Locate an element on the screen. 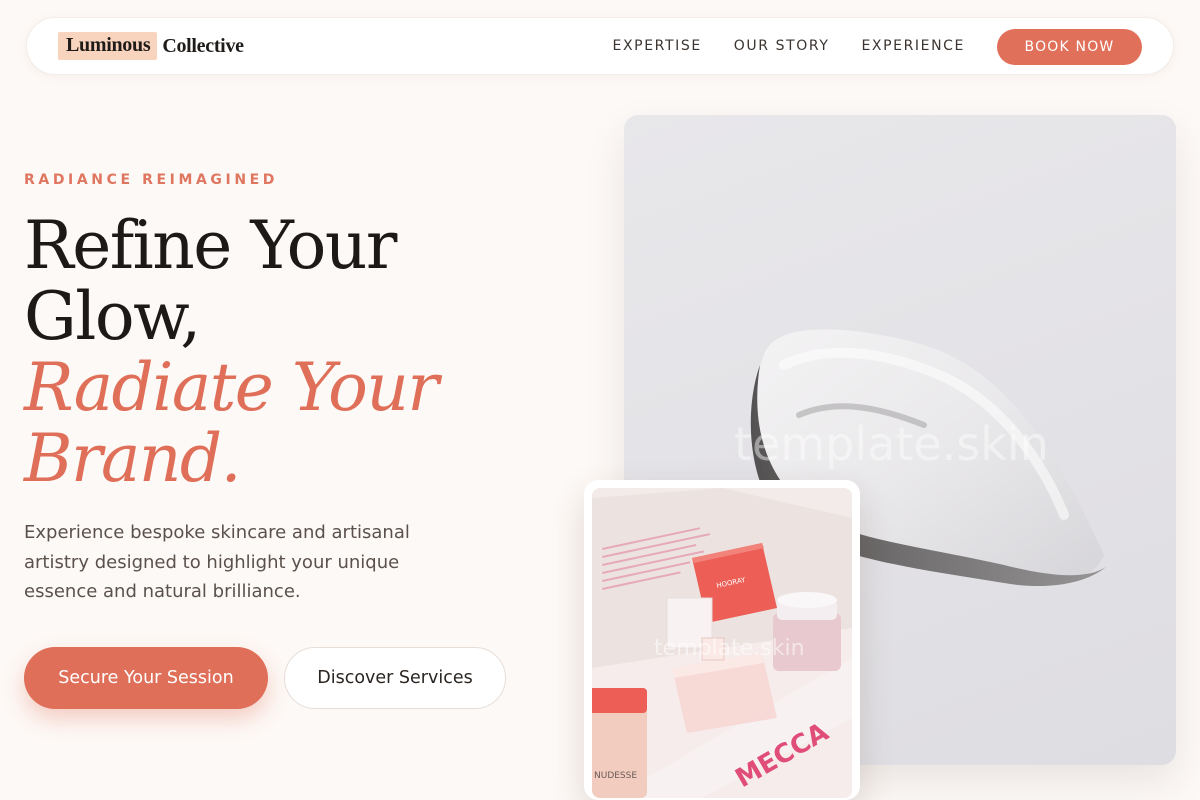  product-photo-card: MECCA HOORAY NUDESSE template.skin is located at coordinates (722, 640).